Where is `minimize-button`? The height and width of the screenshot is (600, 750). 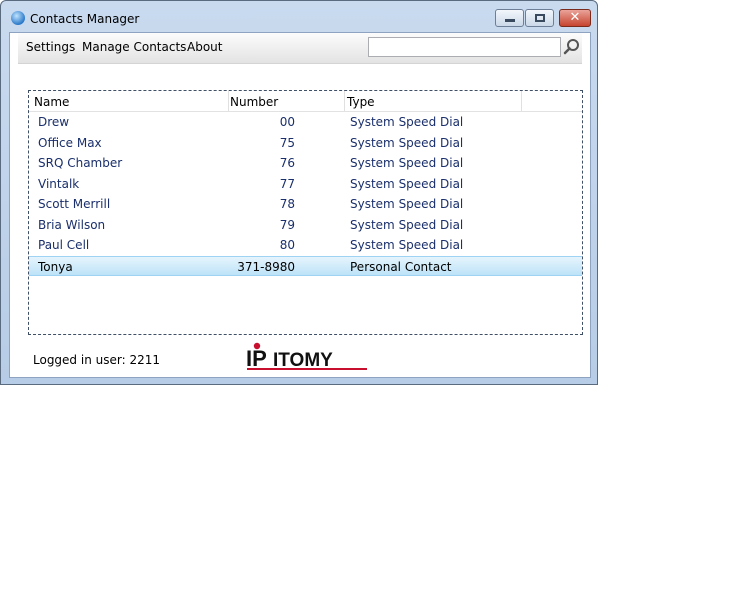 minimize-button is located at coordinates (509, 18).